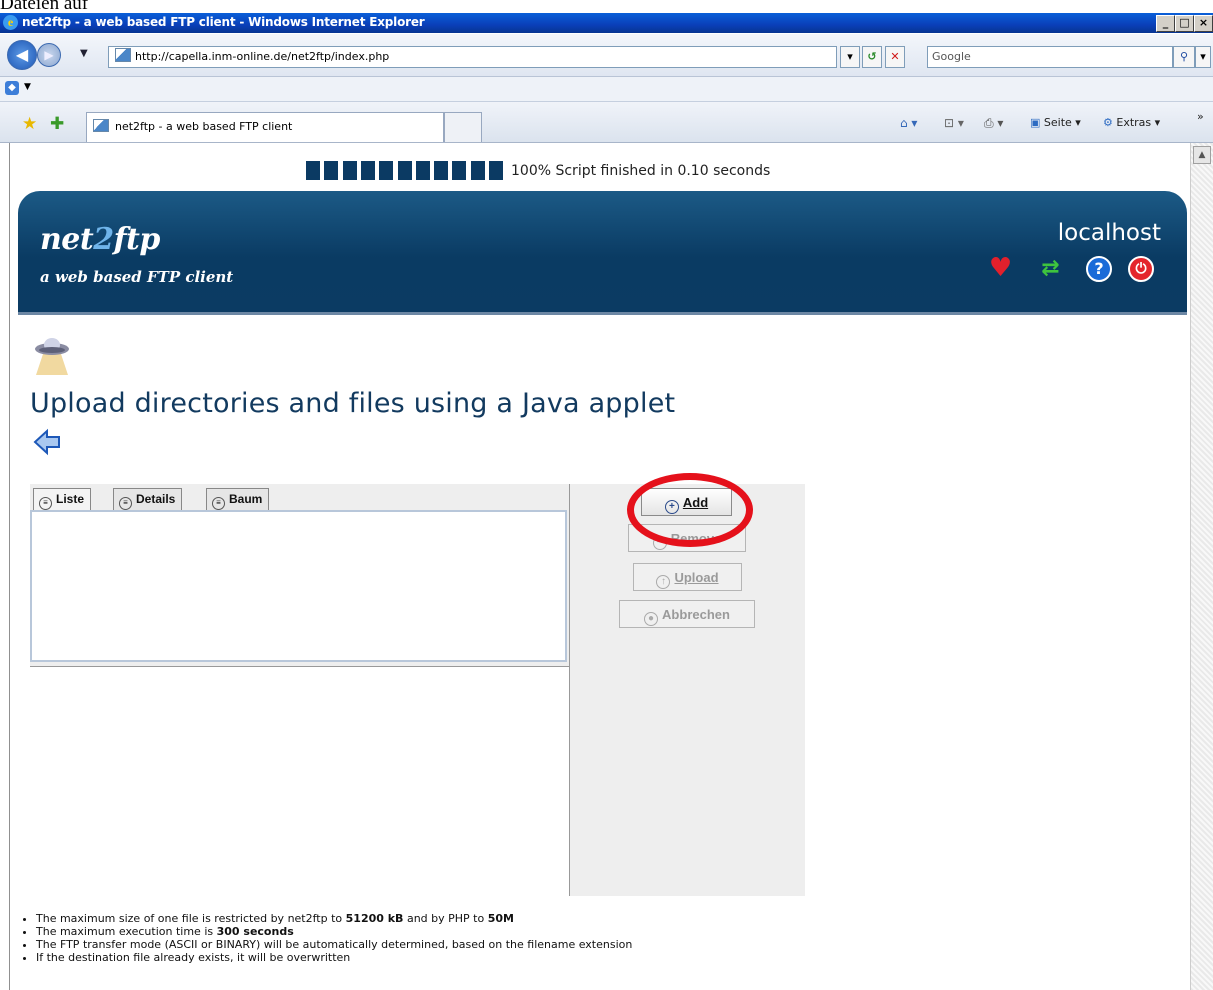 This screenshot has height=990, width=1213. What do you see at coordinates (687, 577) in the screenshot?
I see `upload-button: ↑ Upload` at bounding box center [687, 577].